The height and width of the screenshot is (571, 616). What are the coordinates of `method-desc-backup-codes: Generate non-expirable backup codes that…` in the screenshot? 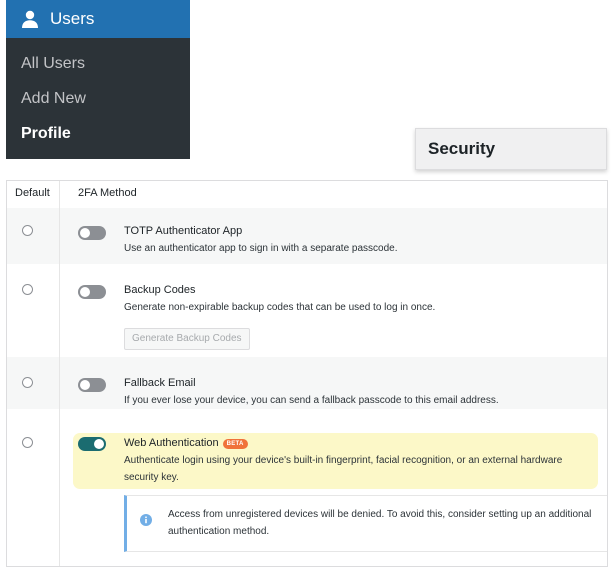 It's located at (280, 307).